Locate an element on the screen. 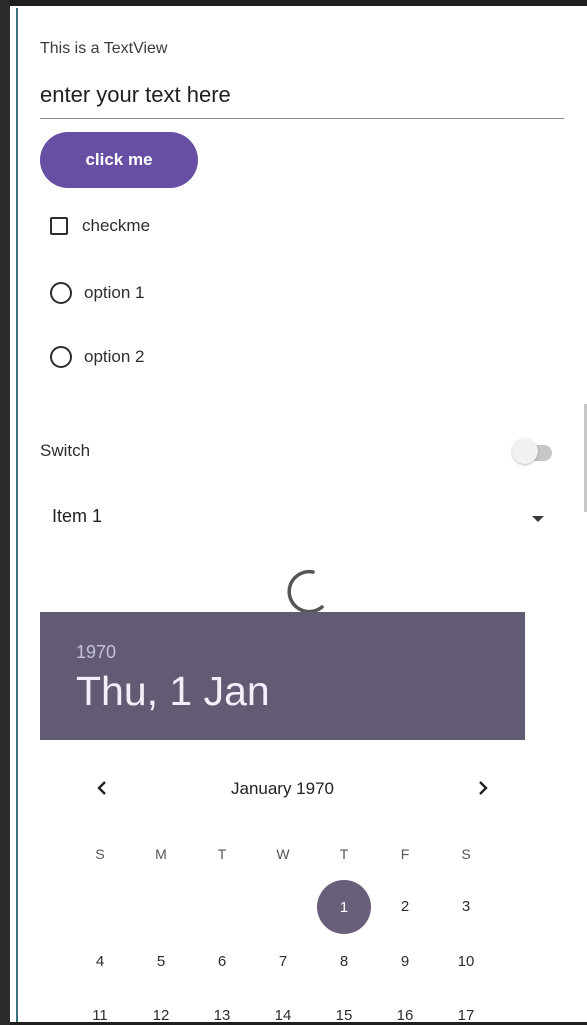  spinner-dropdown: Item 1 is located at coordinates (292, 521).